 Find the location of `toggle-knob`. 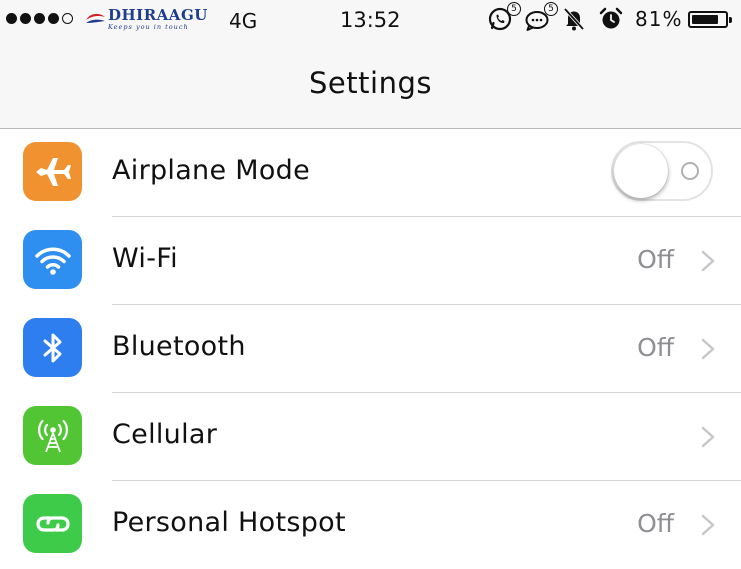

toggle-knob is located at coordinates (641, 171).